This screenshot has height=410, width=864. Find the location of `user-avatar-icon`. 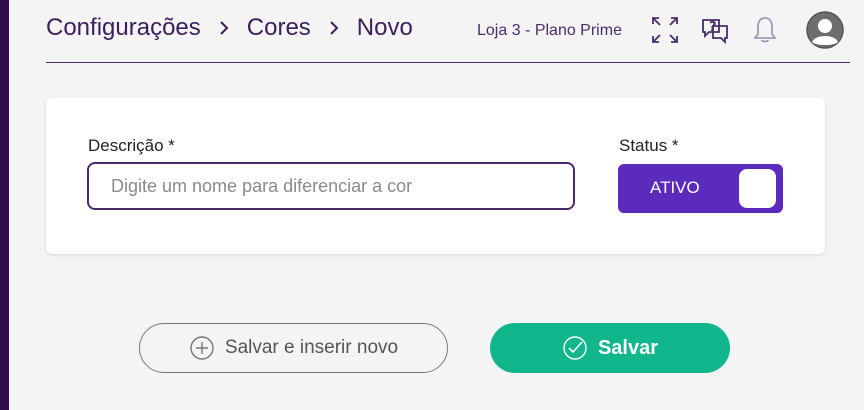

user-avatar-icon is located at coordinates (825, 30).